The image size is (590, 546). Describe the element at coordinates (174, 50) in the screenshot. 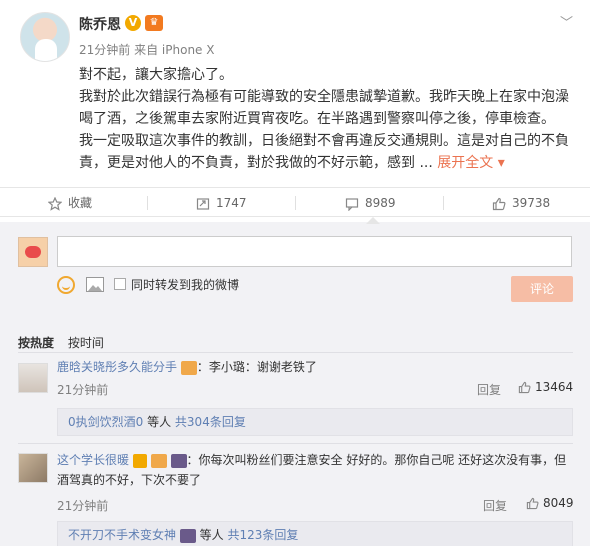

I see `post-source: 来自 iPhone X` at that location.